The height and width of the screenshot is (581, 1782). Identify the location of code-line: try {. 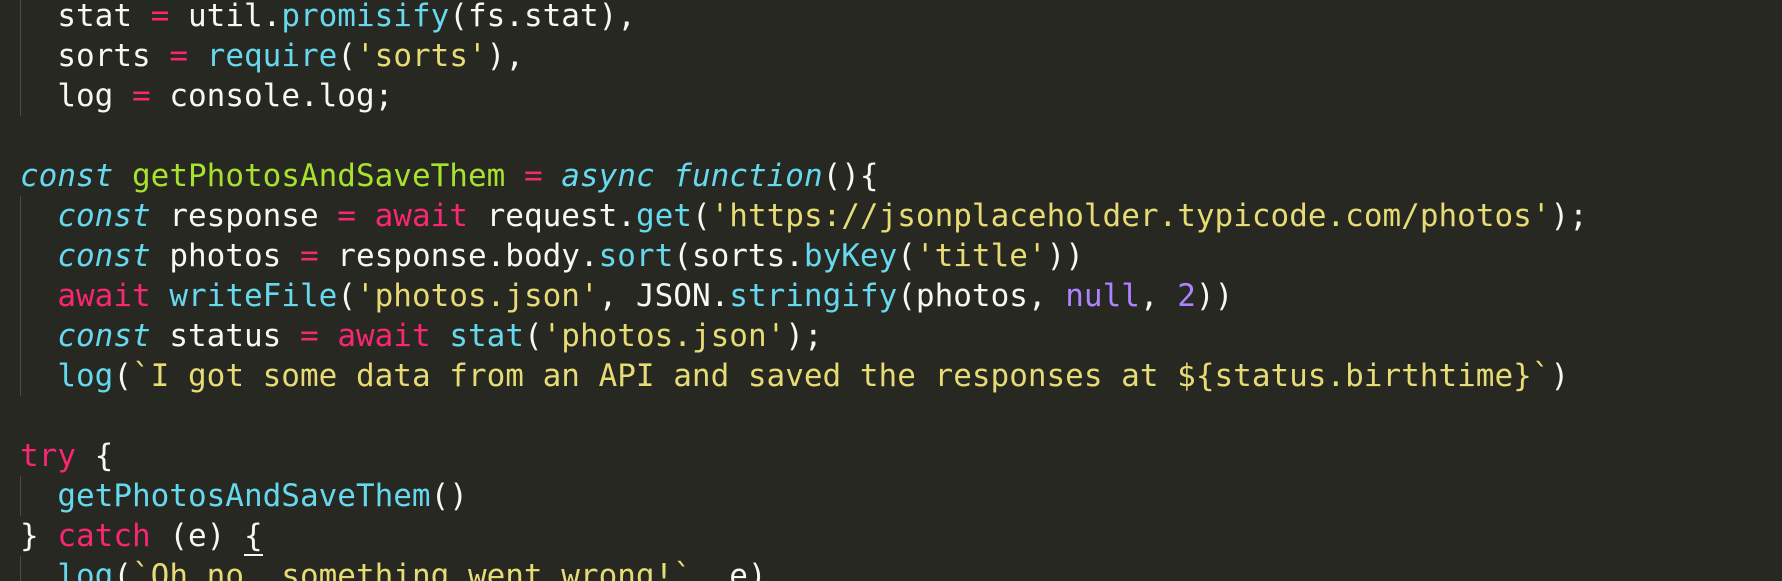
(804, 456).